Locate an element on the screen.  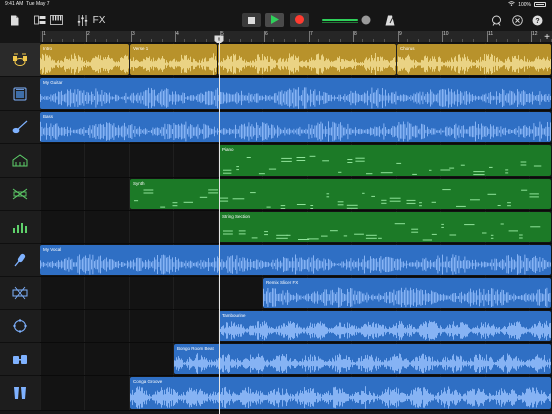
track-header-synth is located at coordinates (20, 194).